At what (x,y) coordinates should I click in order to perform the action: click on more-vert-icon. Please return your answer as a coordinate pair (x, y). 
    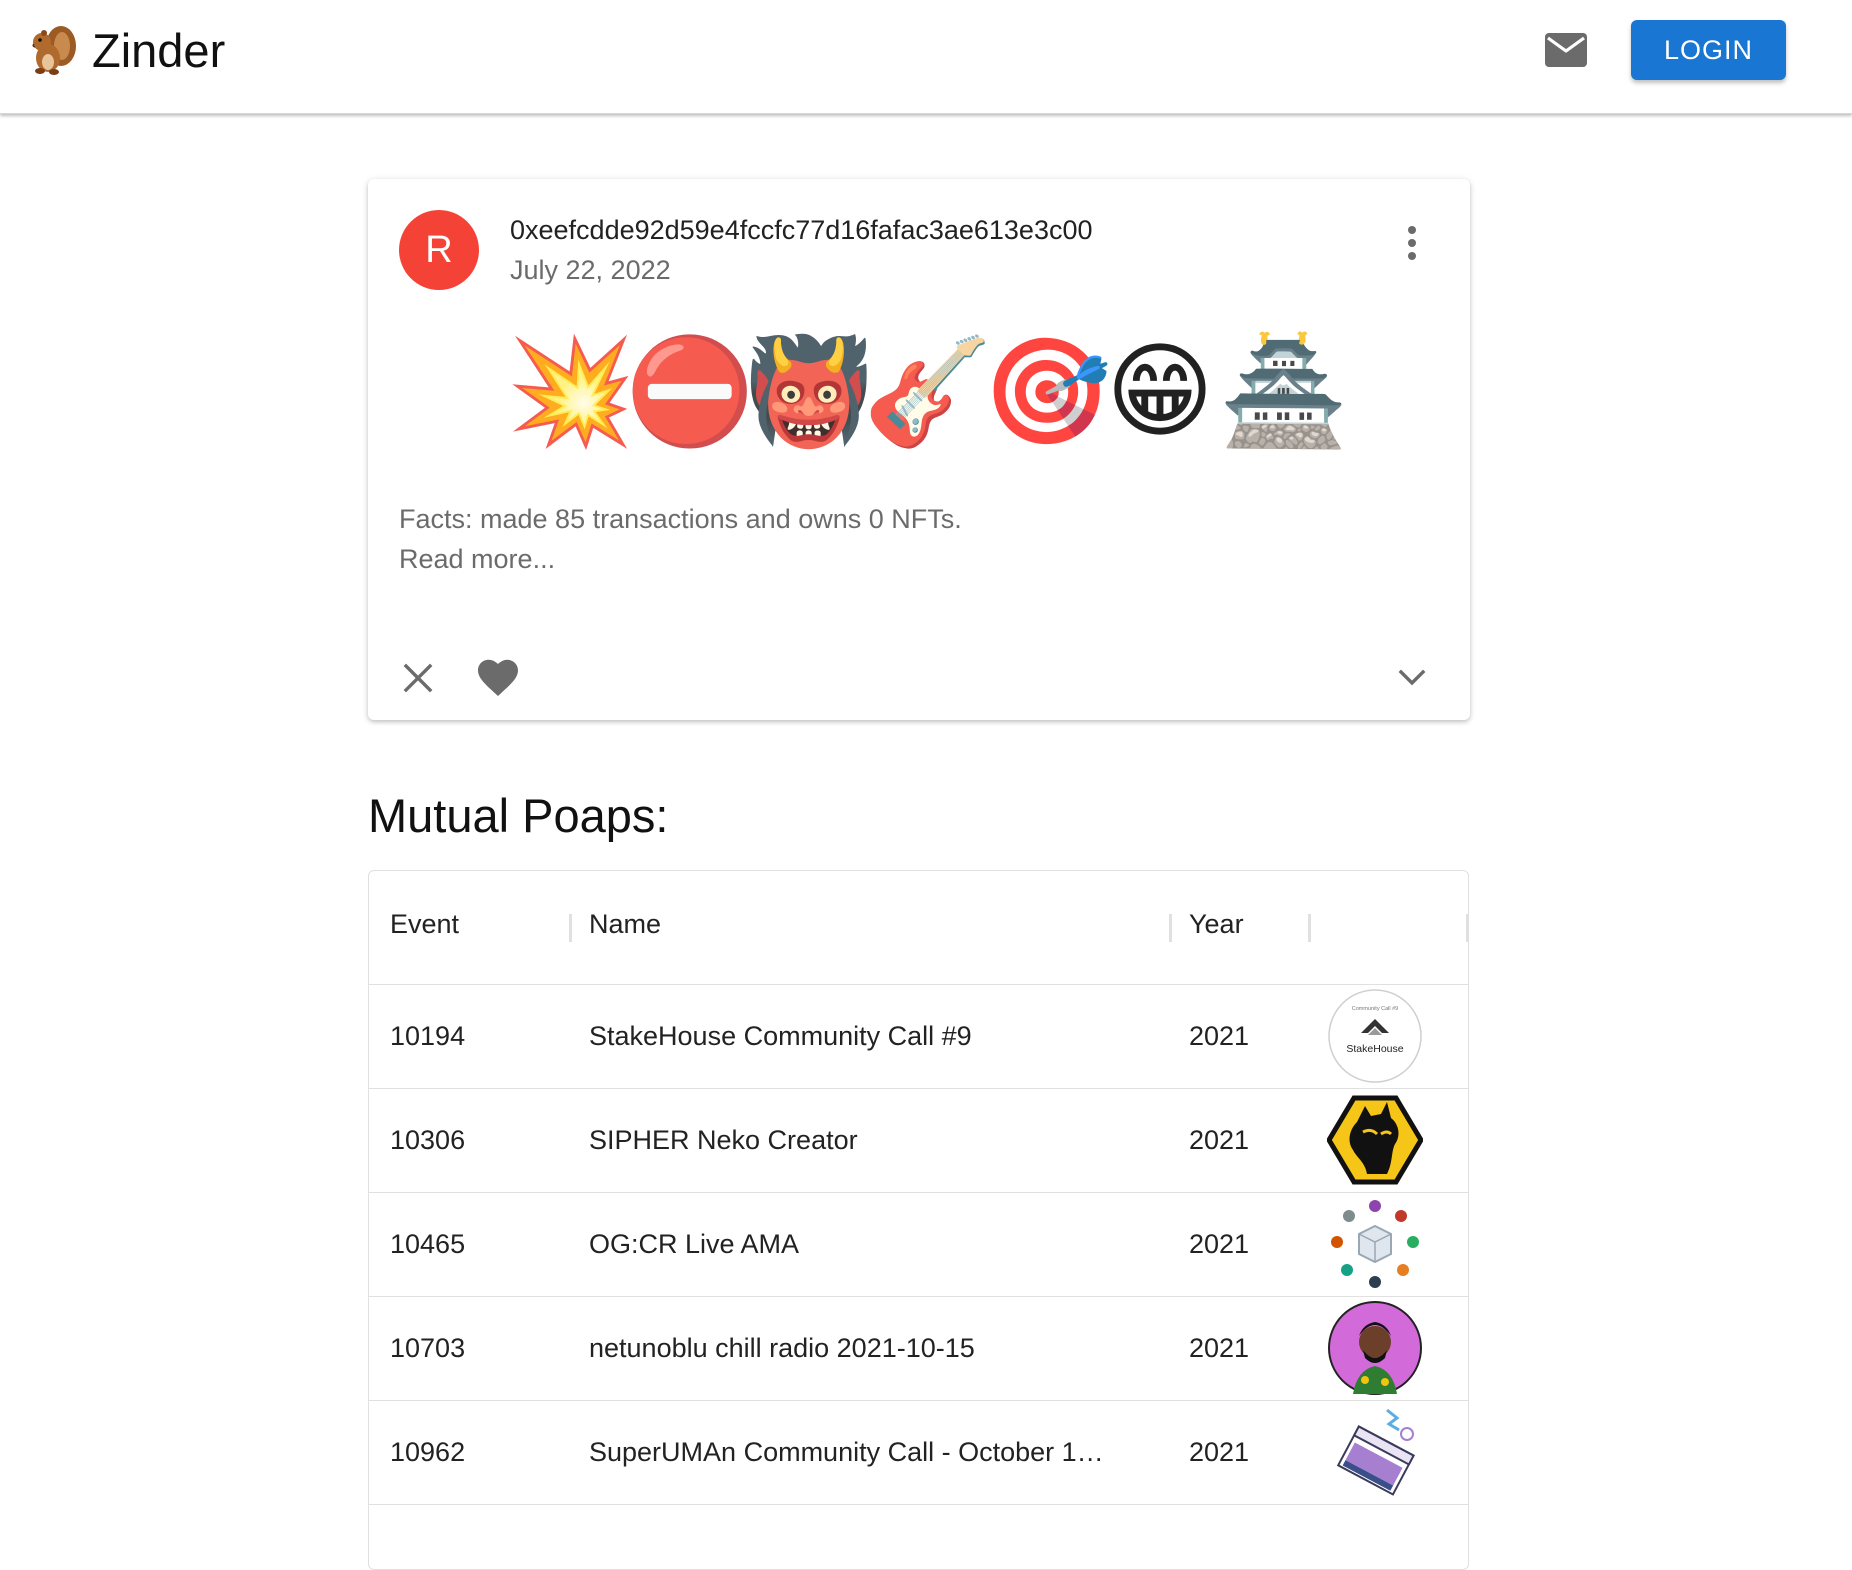
    Looking at the image, I should click on (1412, 243).